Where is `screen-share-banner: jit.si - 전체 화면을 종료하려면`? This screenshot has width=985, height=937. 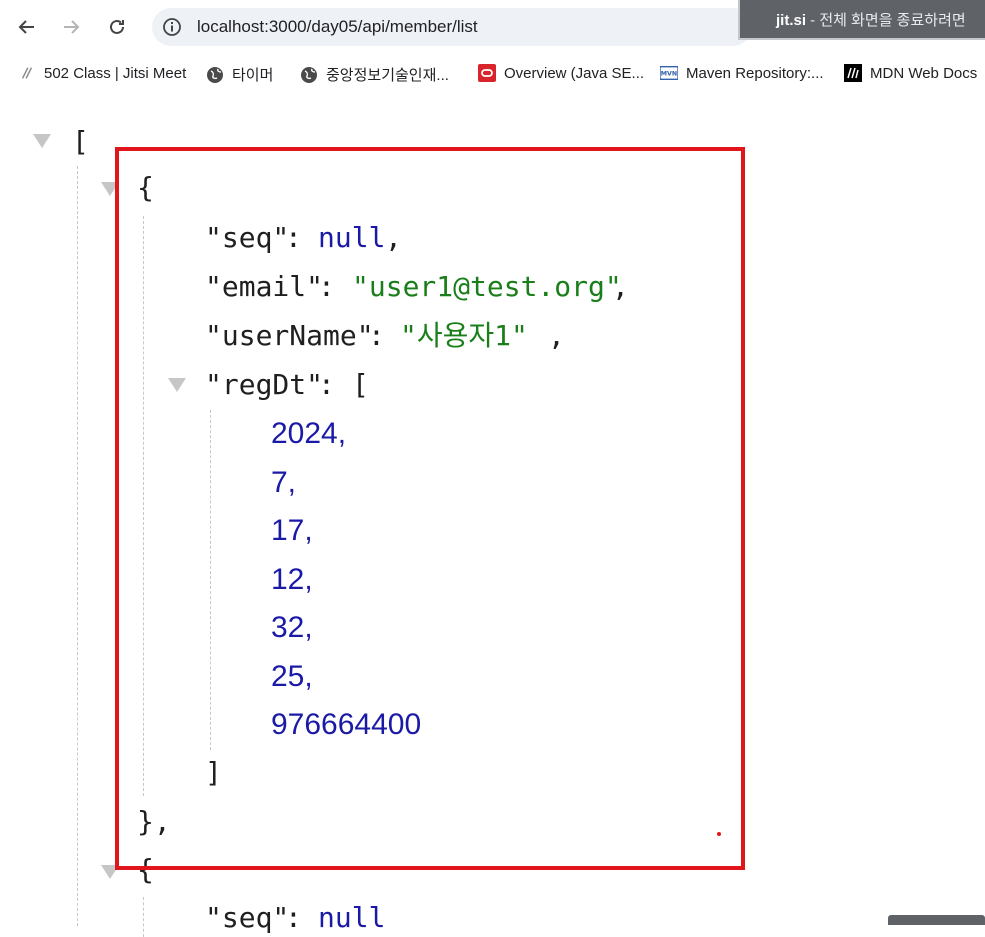 screen-share-banner: jit.si - 전체 화면을 종료하려면 is located at coordinates (861, 20).